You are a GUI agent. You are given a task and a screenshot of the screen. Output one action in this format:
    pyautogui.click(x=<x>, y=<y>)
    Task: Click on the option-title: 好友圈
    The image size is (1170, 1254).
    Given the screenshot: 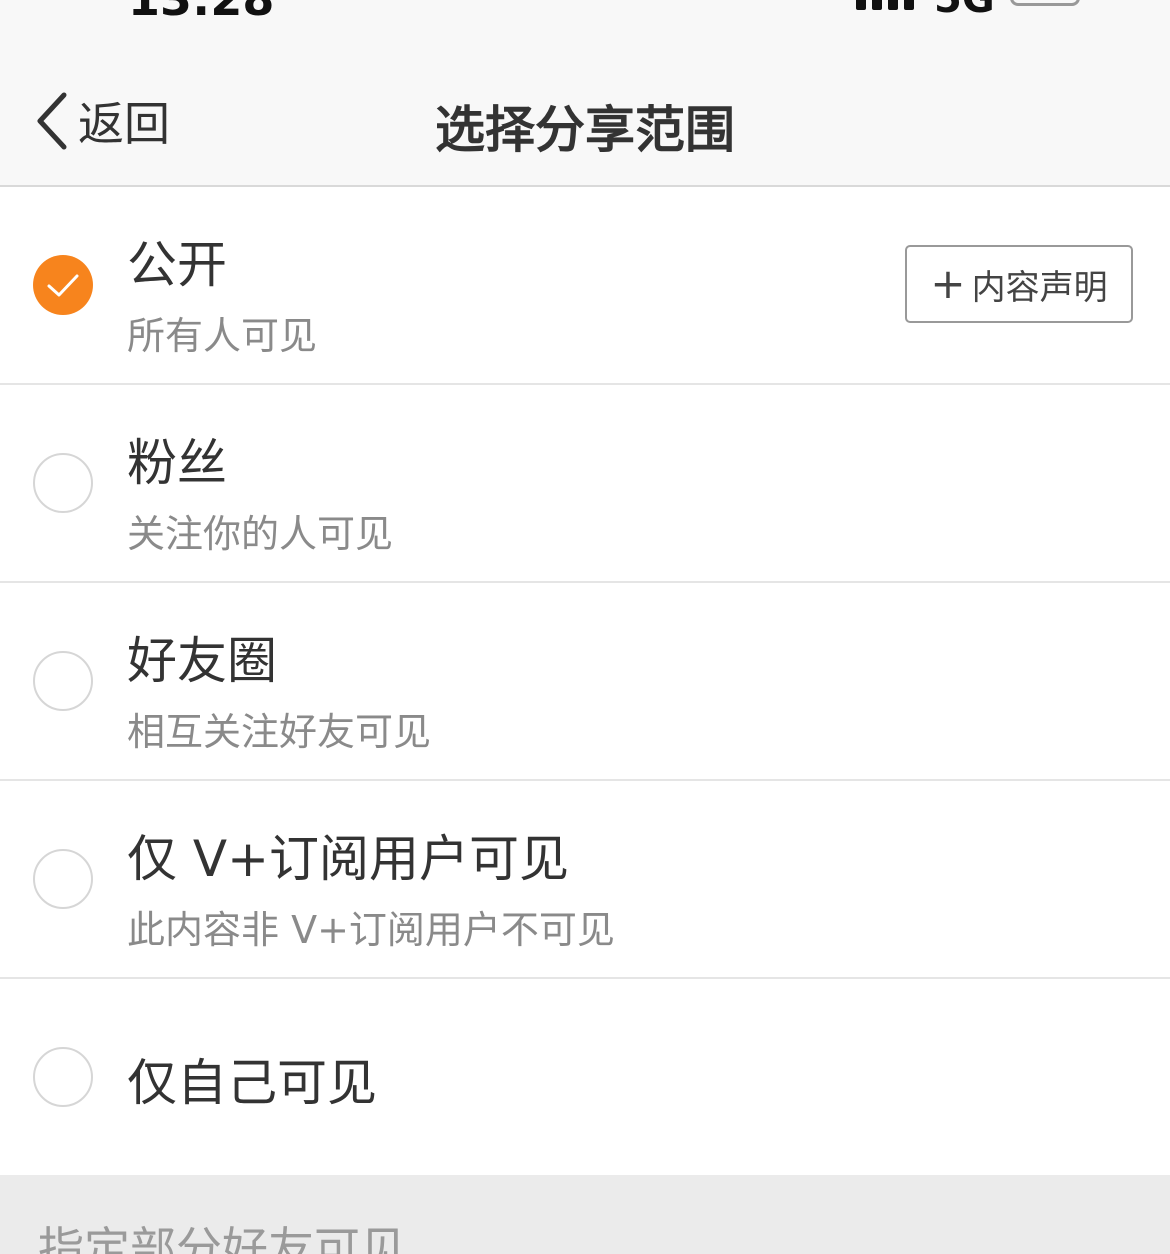 What is the action you would take?
    pyautogui.click(x=202, y=661)
    